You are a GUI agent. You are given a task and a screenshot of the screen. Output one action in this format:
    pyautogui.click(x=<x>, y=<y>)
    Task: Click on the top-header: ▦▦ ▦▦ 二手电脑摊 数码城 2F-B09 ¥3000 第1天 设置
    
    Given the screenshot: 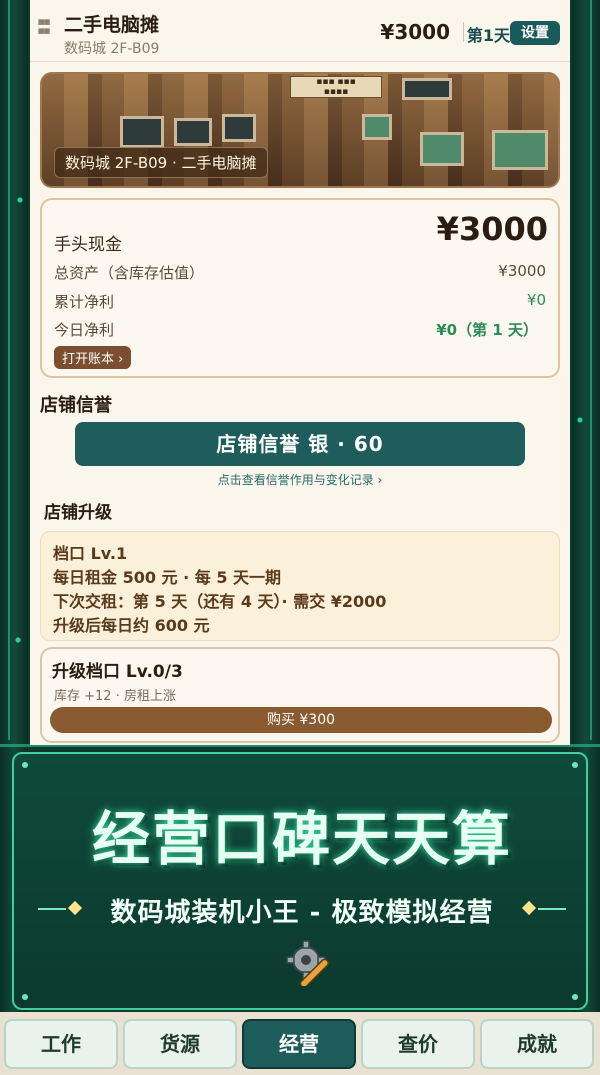 What is the action you would take?
    pyautogui.click(x=300, y=31)
    